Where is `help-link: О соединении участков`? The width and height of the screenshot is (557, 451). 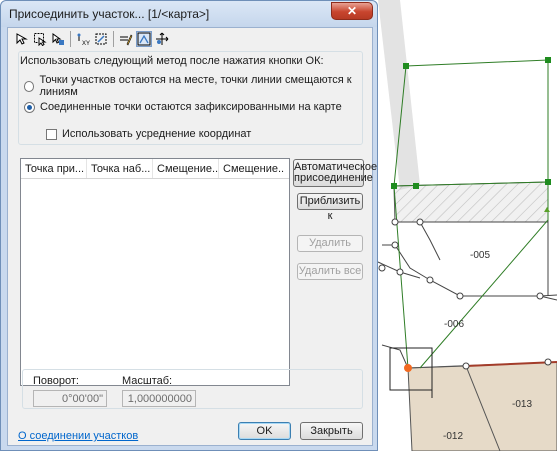
help-link: О соединении участков is located at coordinates (78, 436).